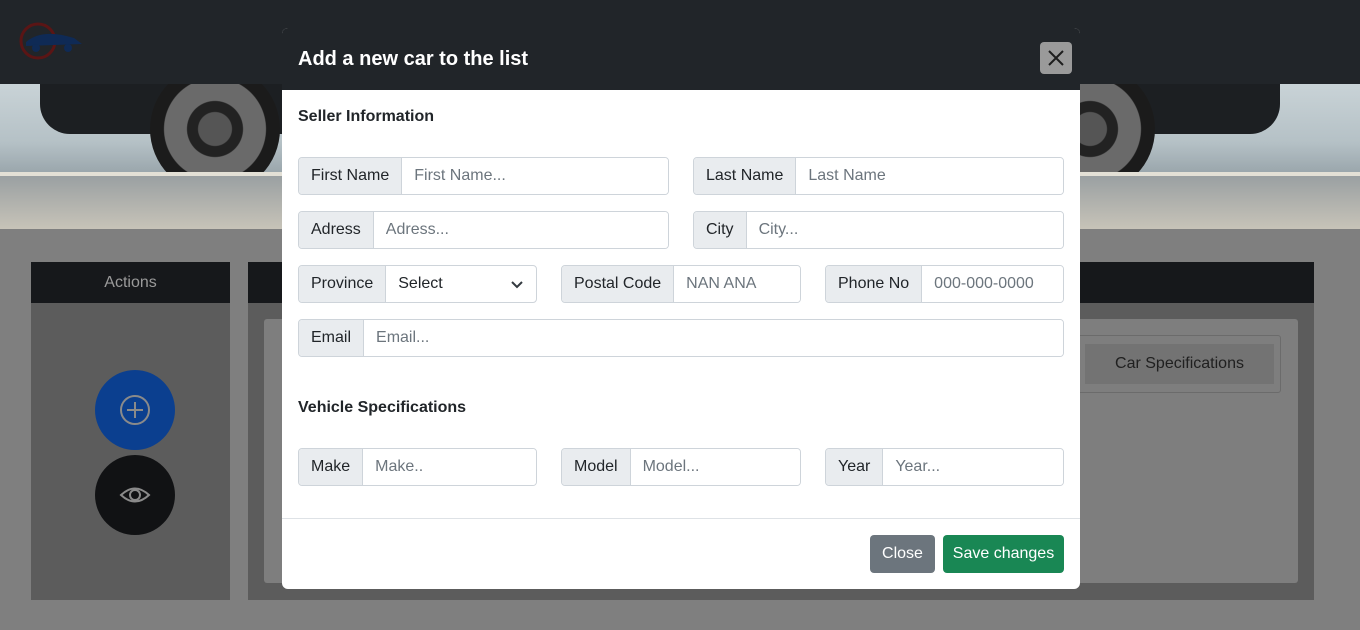 This screenshot has width=1360, height=630. I want to click on postal-code-group: Postal Code, so click(681, 284).